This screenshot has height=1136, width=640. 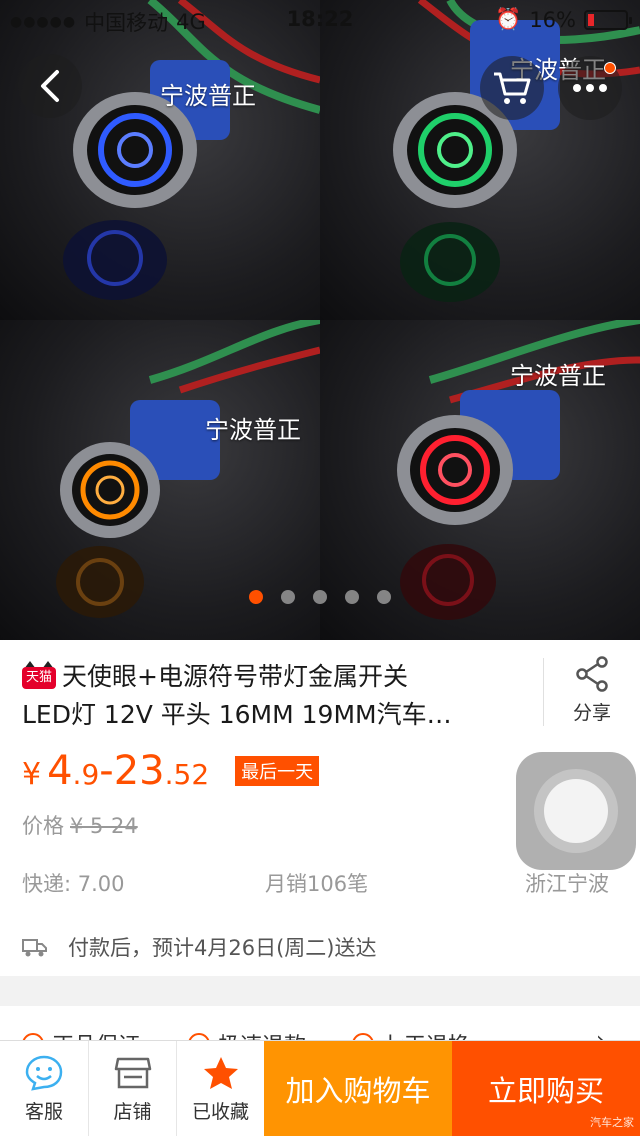 I want to click on battery-percent: 16%, so click(x=552, y=19).